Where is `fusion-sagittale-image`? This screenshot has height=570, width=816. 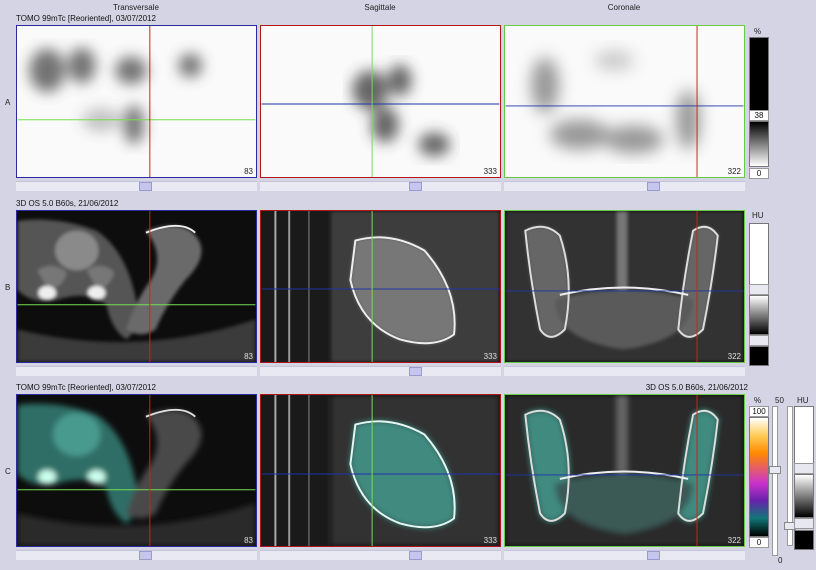 fusion-sagittale-image is located at coordinates (380, 470).